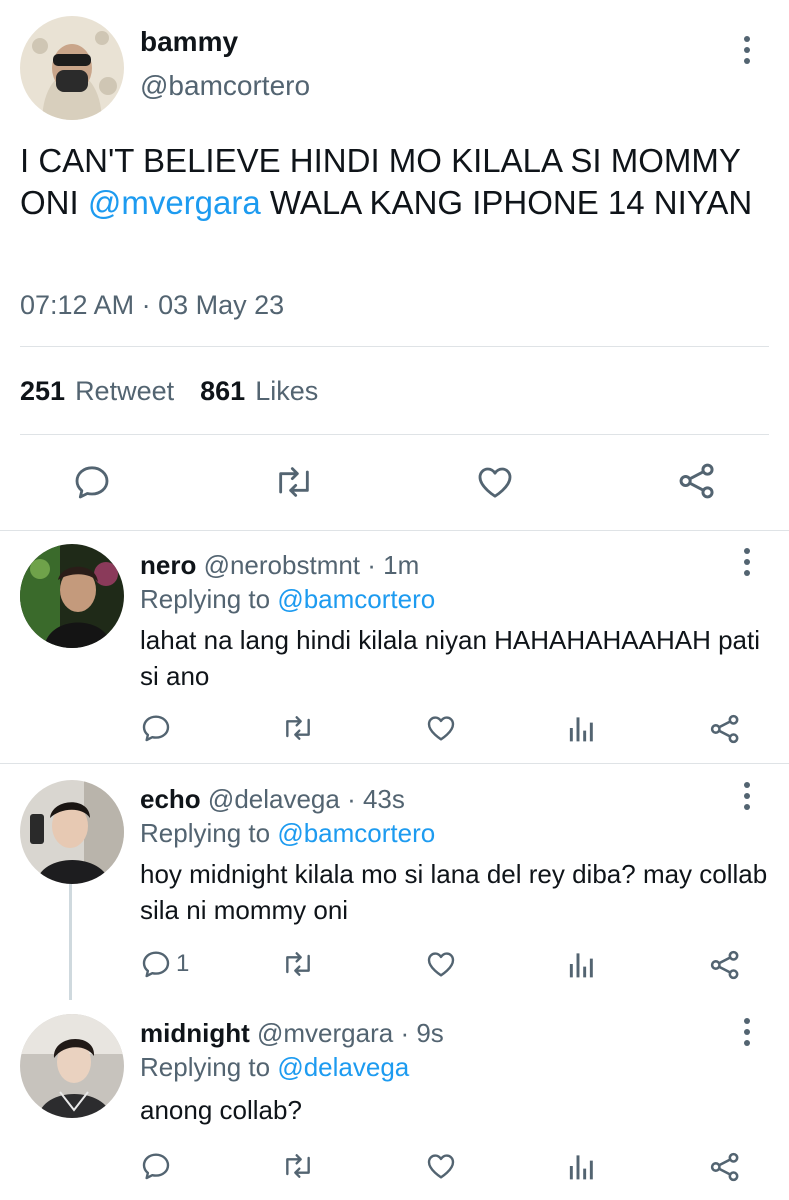  I want to click on retweet-stat: 251 Retweet, so click(97, 391).